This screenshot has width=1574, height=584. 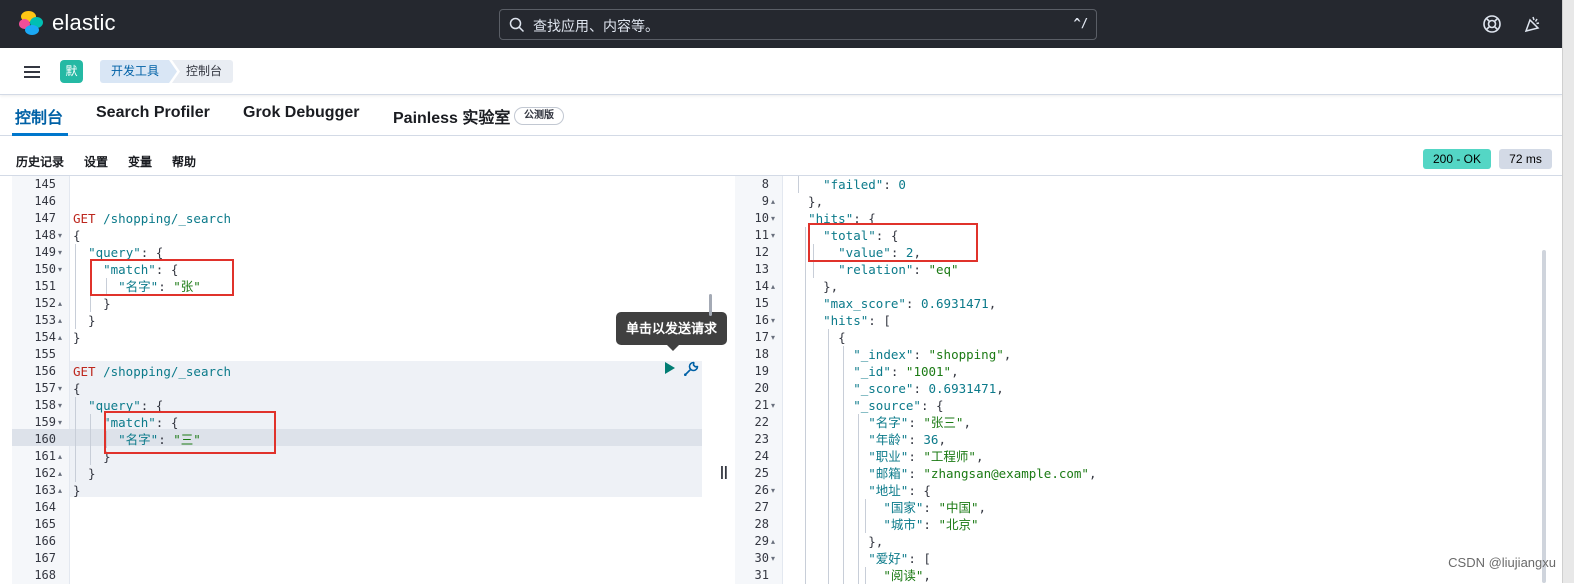 I want to click on code-line: "邮箱": "zhangsan@example.com",, so click(x=944, y=473).